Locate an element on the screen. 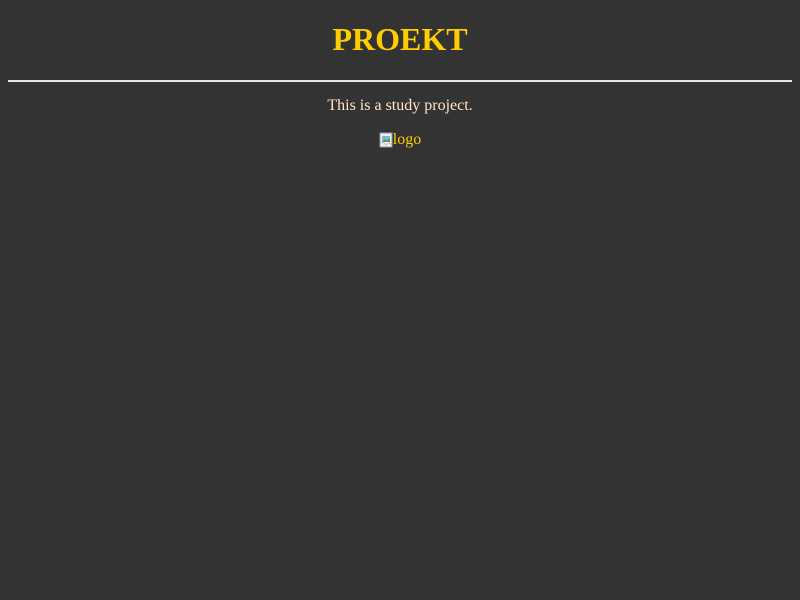 Image resolution: width=800 pixels, height=600 pixels. project-description: This is a study project. is located at coordinates (400, 105).